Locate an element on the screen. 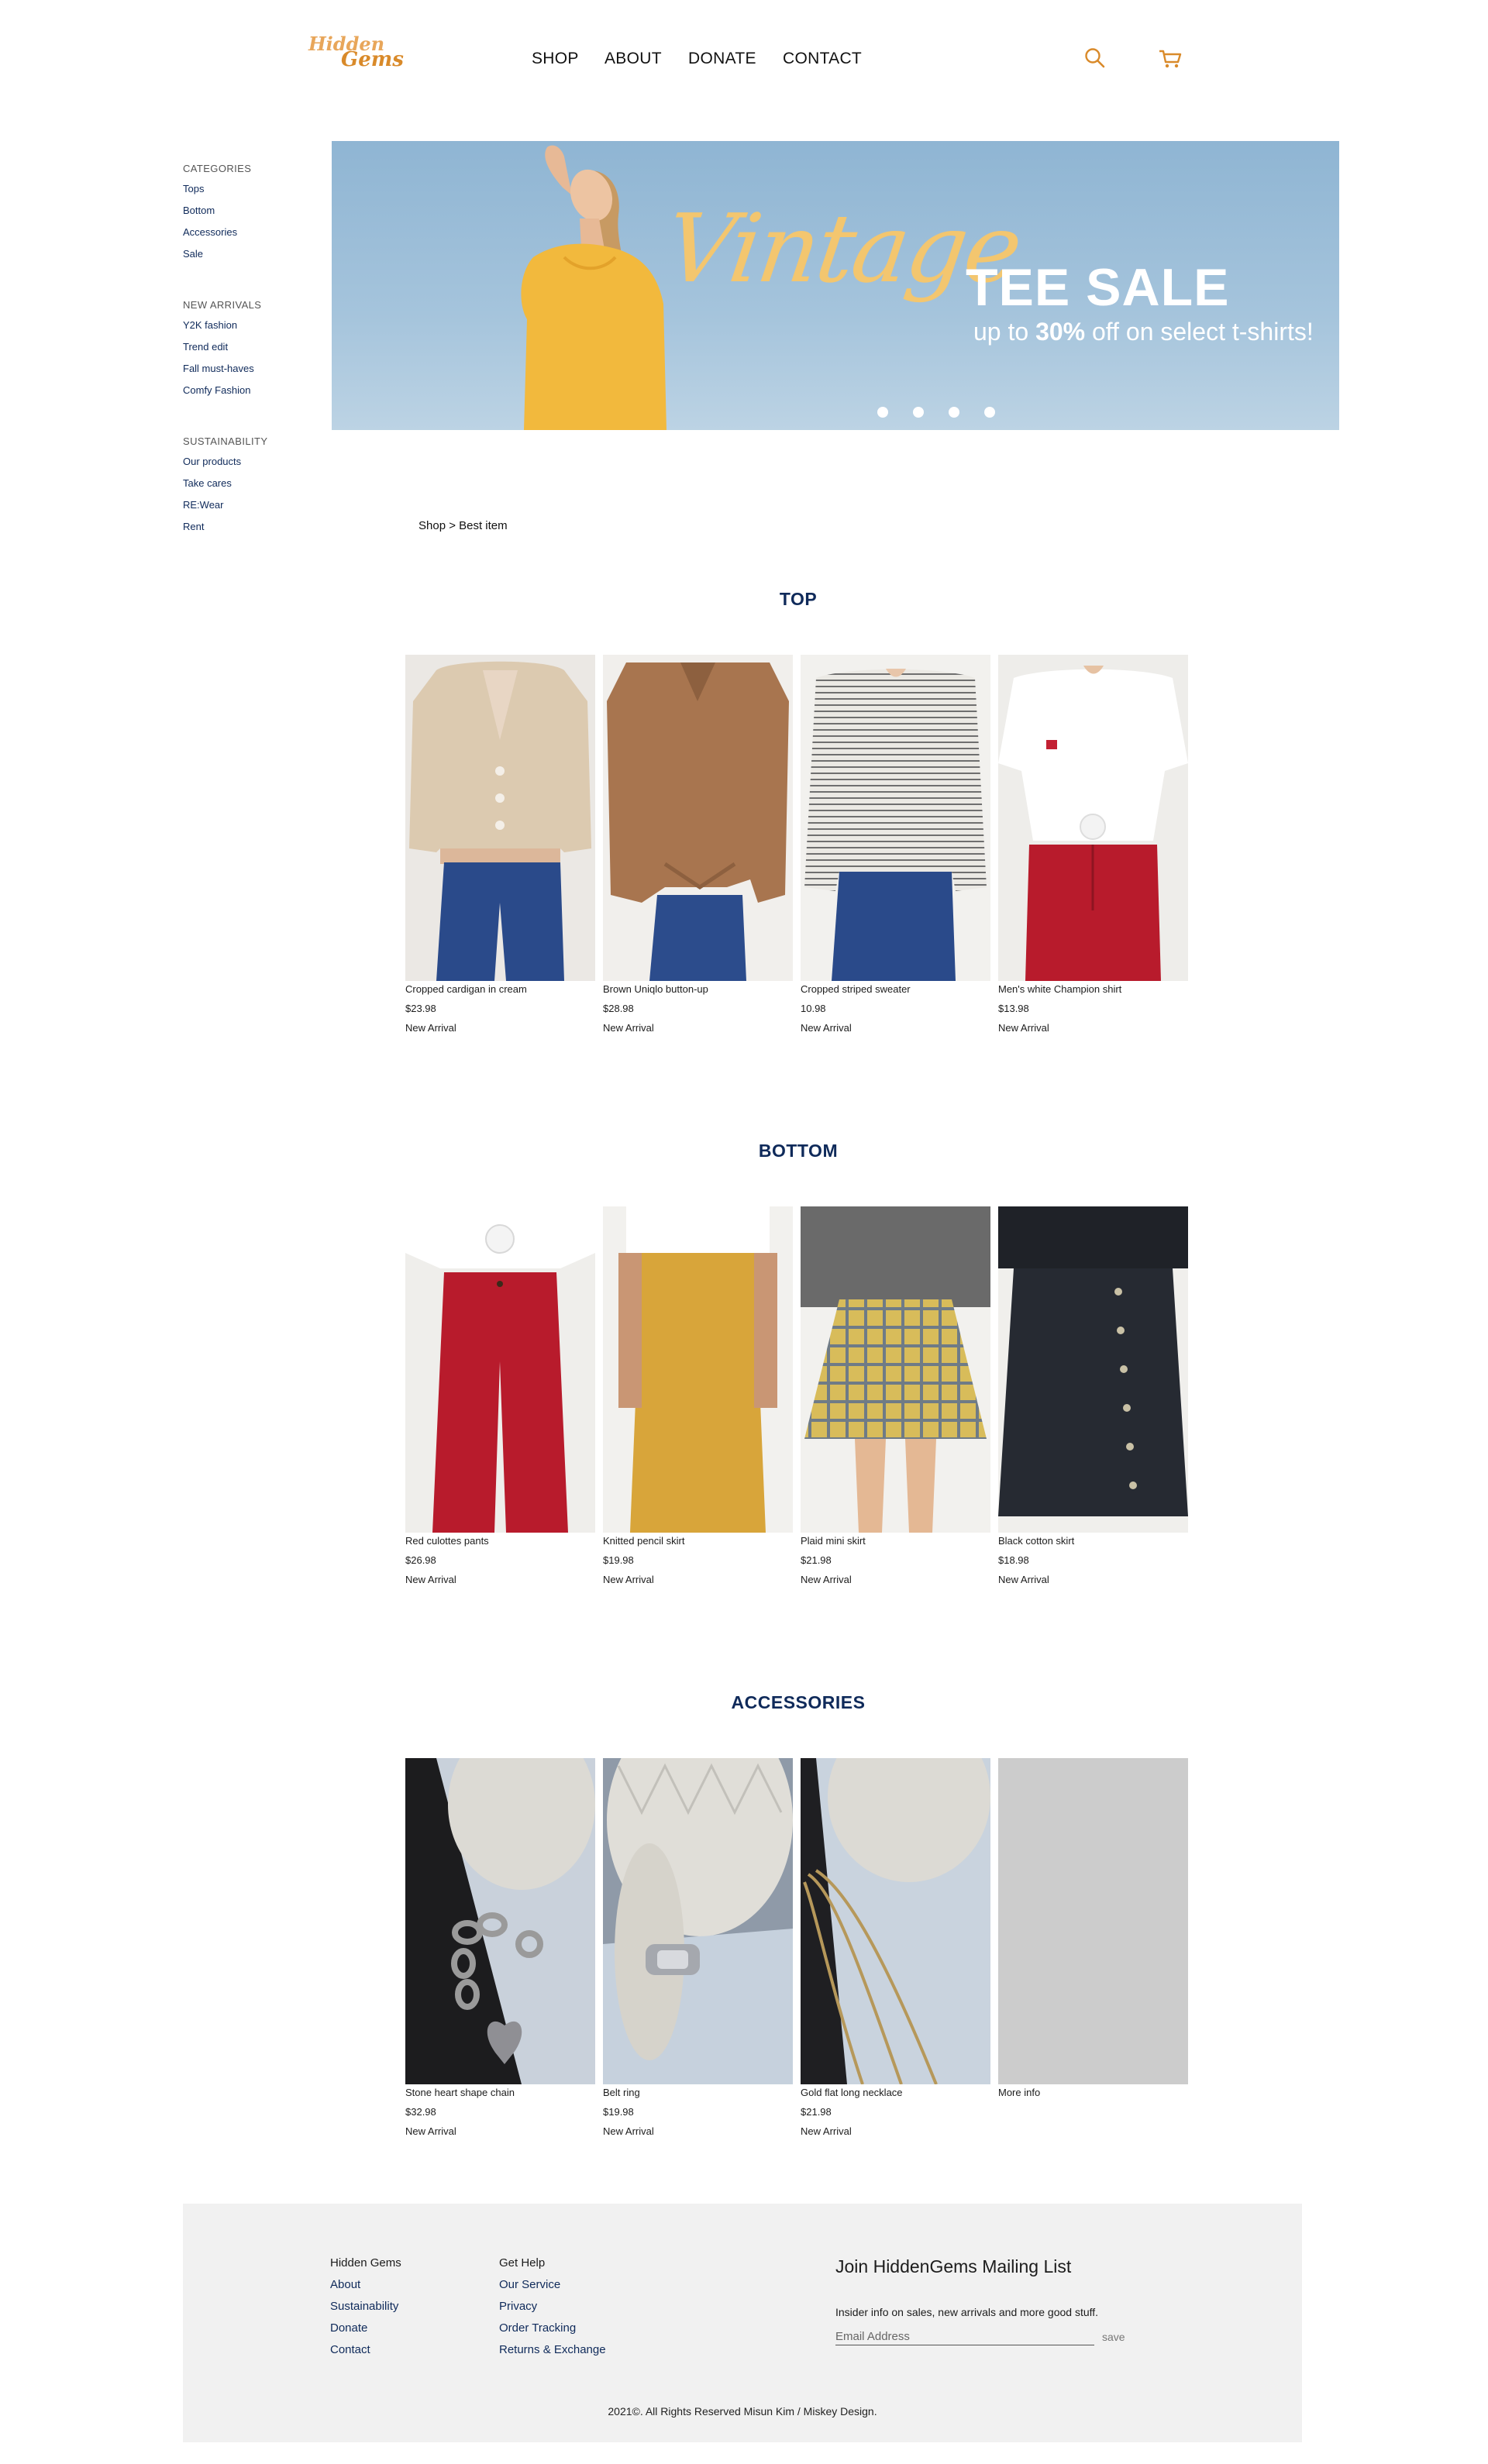 This screenshot has width=1488, height=2464. section-title-bottom: BOTTOM is located at coordinates (798, 1151).